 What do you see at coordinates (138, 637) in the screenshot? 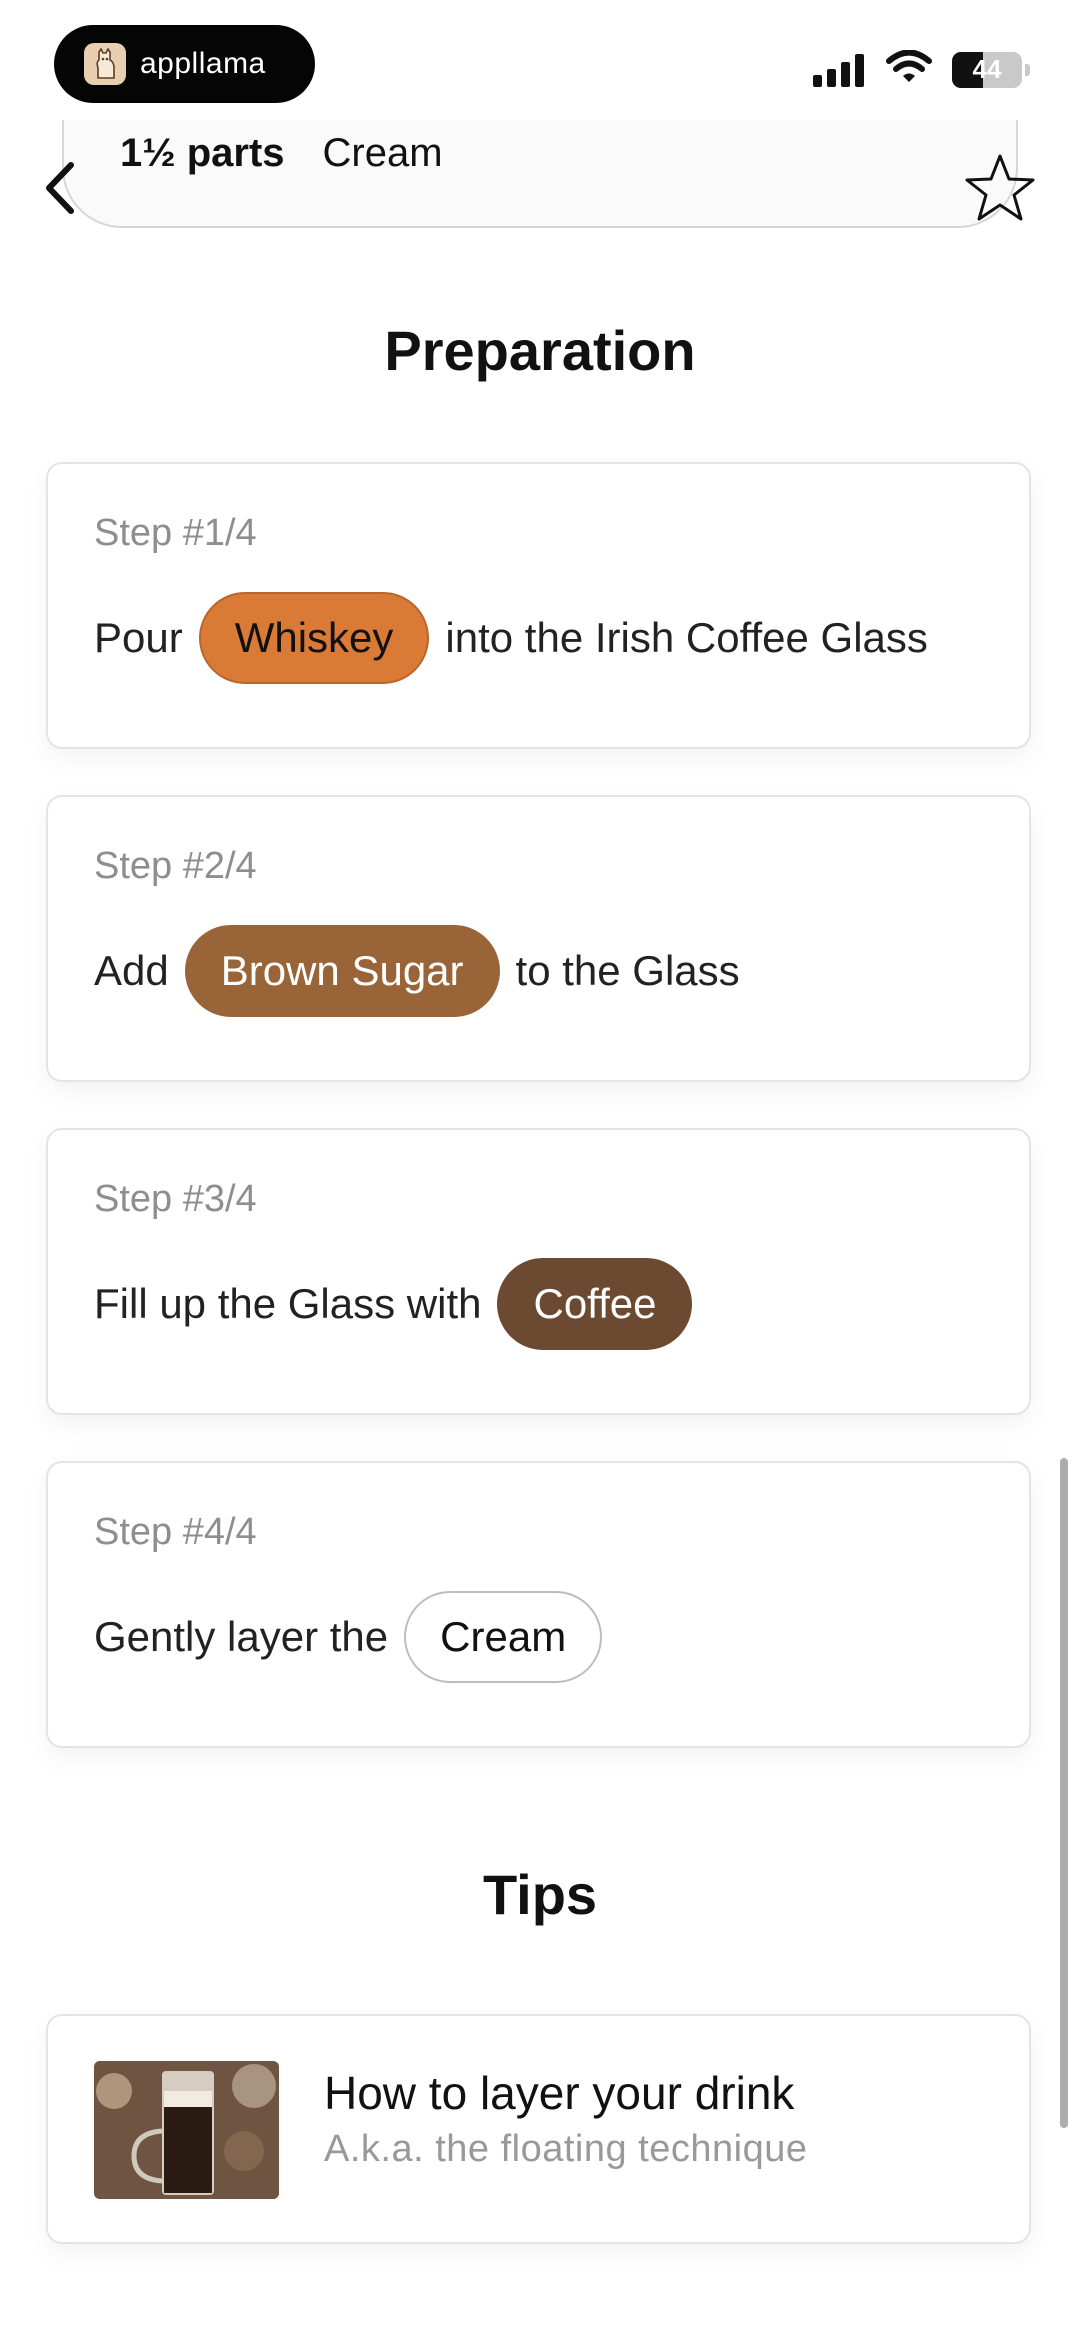
I see `step-text-before: Pour` at bounding box center [138, 637].